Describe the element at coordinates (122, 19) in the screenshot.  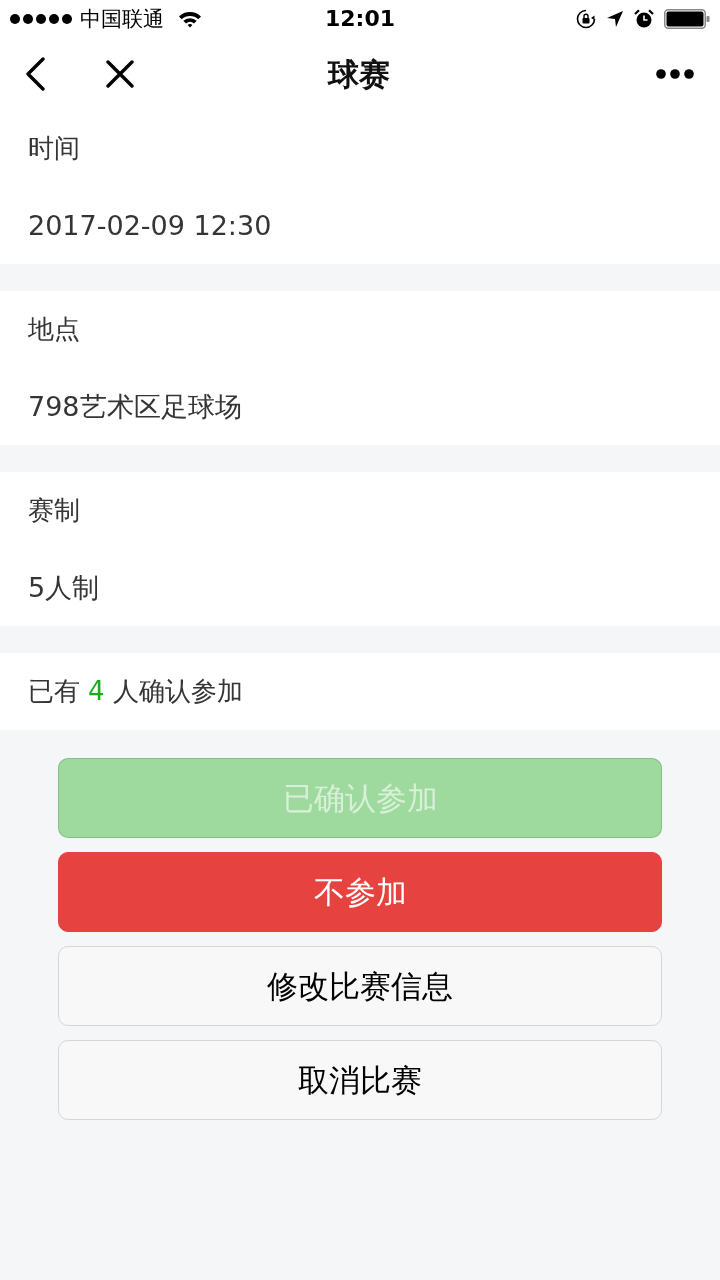
I see `carrier-name: 中国联通` at that location.